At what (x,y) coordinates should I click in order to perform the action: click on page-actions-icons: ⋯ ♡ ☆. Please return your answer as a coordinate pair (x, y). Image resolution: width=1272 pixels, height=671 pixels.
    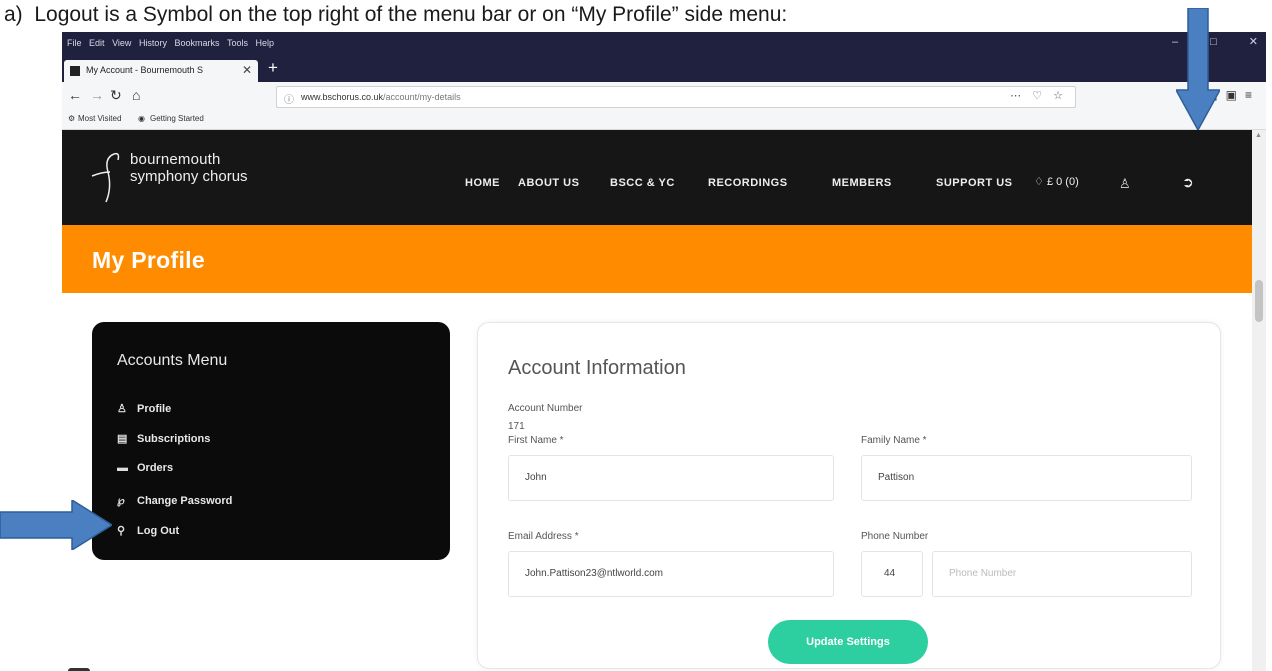
    Looking at the image, I should click on (1038, 95).